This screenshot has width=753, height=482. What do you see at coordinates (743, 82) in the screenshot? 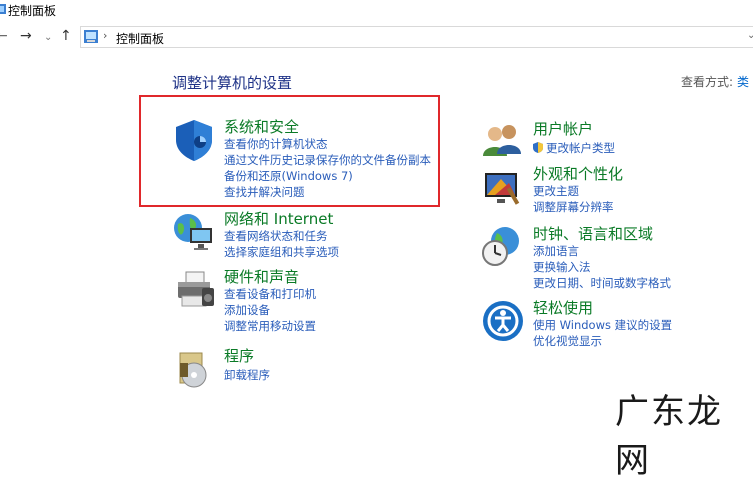
I see `view-by-dropdown: 类` at bounding box center [743, 82].